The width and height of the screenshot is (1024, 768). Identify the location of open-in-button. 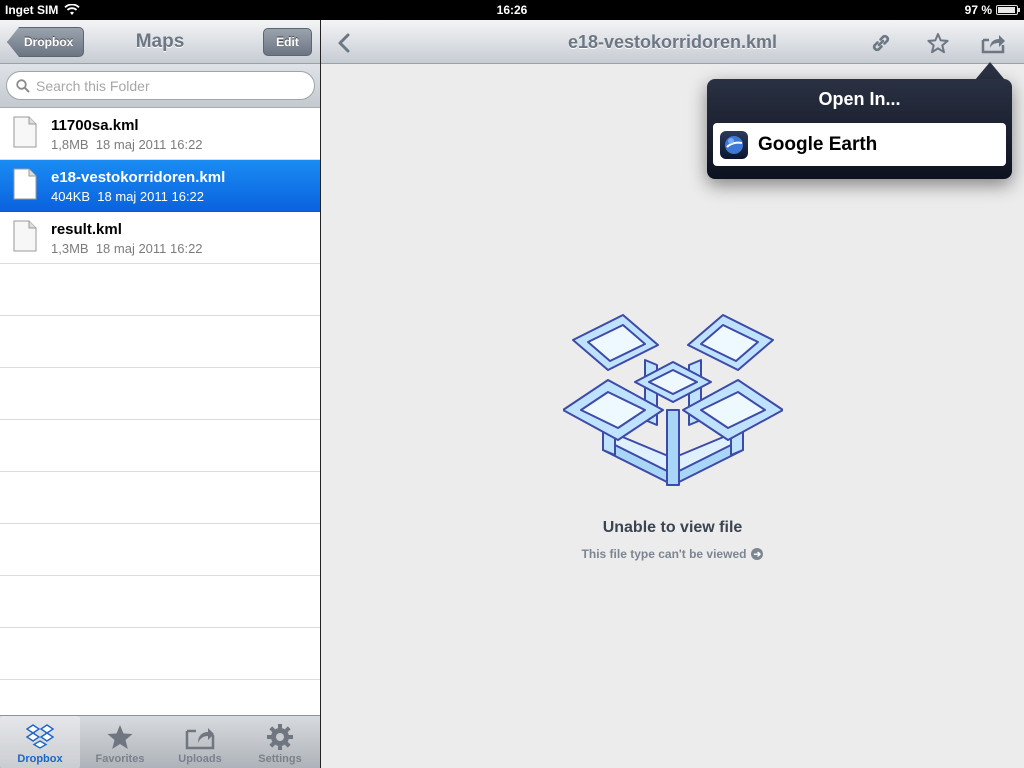
(994, 43).